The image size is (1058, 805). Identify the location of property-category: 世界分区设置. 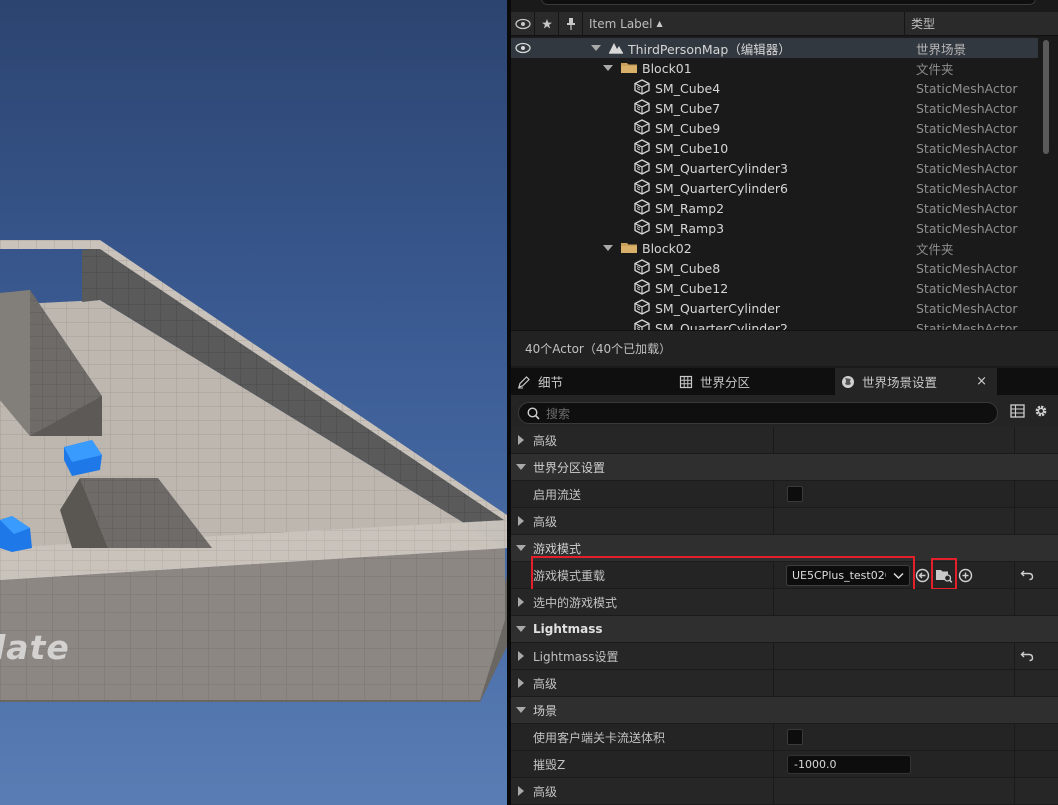
(784, 467).